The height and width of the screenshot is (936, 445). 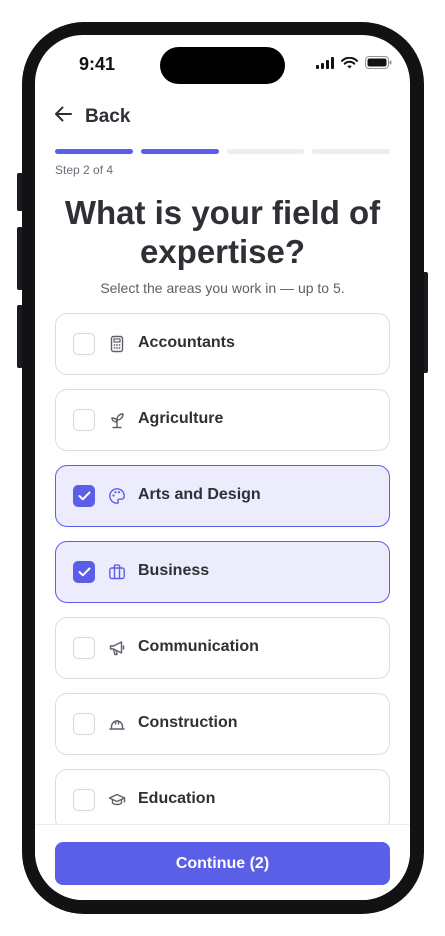 I want to click on continue-button: Continue (2), so click(x=222, y=863).